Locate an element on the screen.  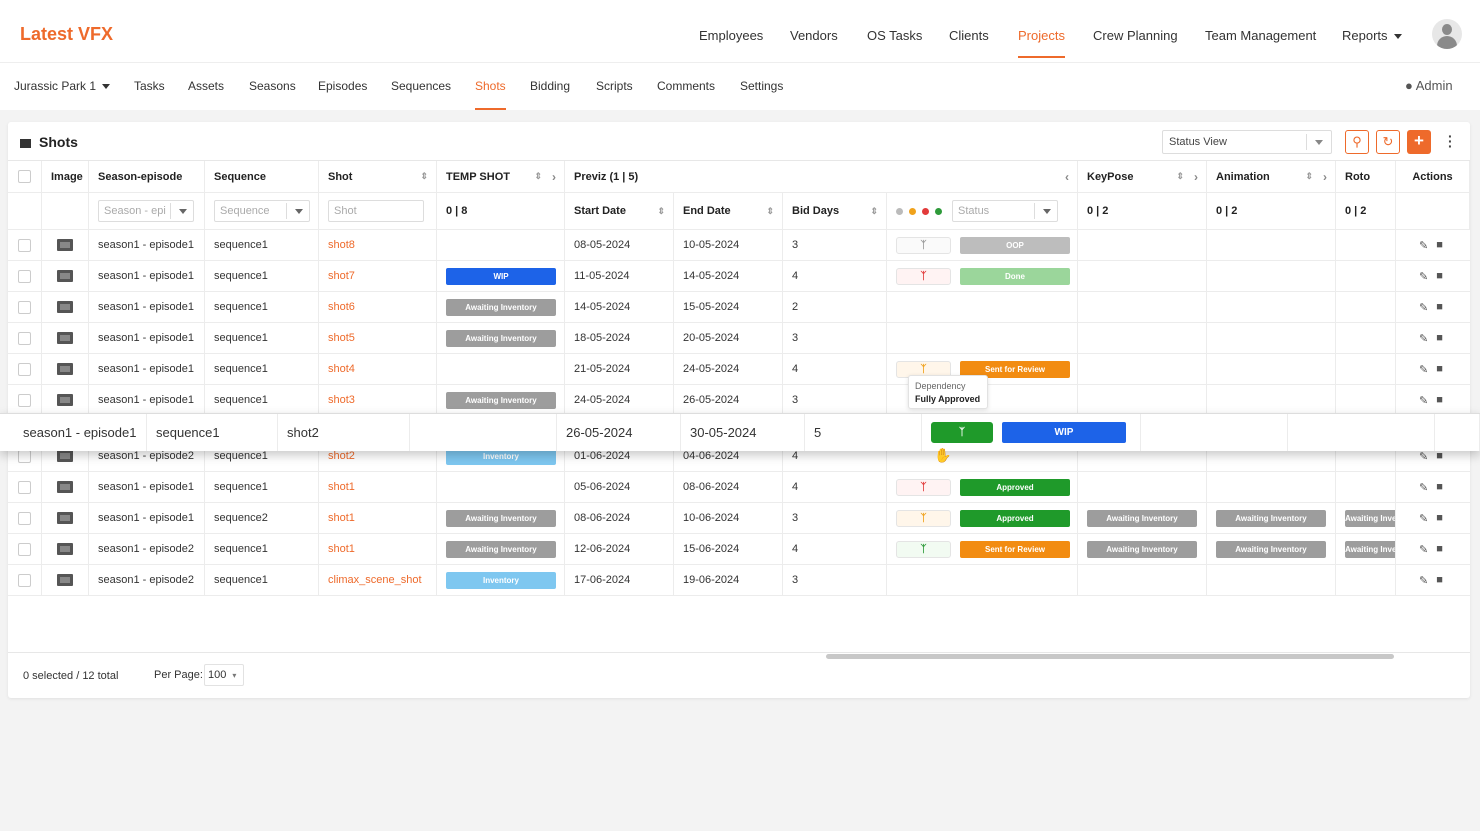
status-dot-grey is located at coordinates (899, 211).